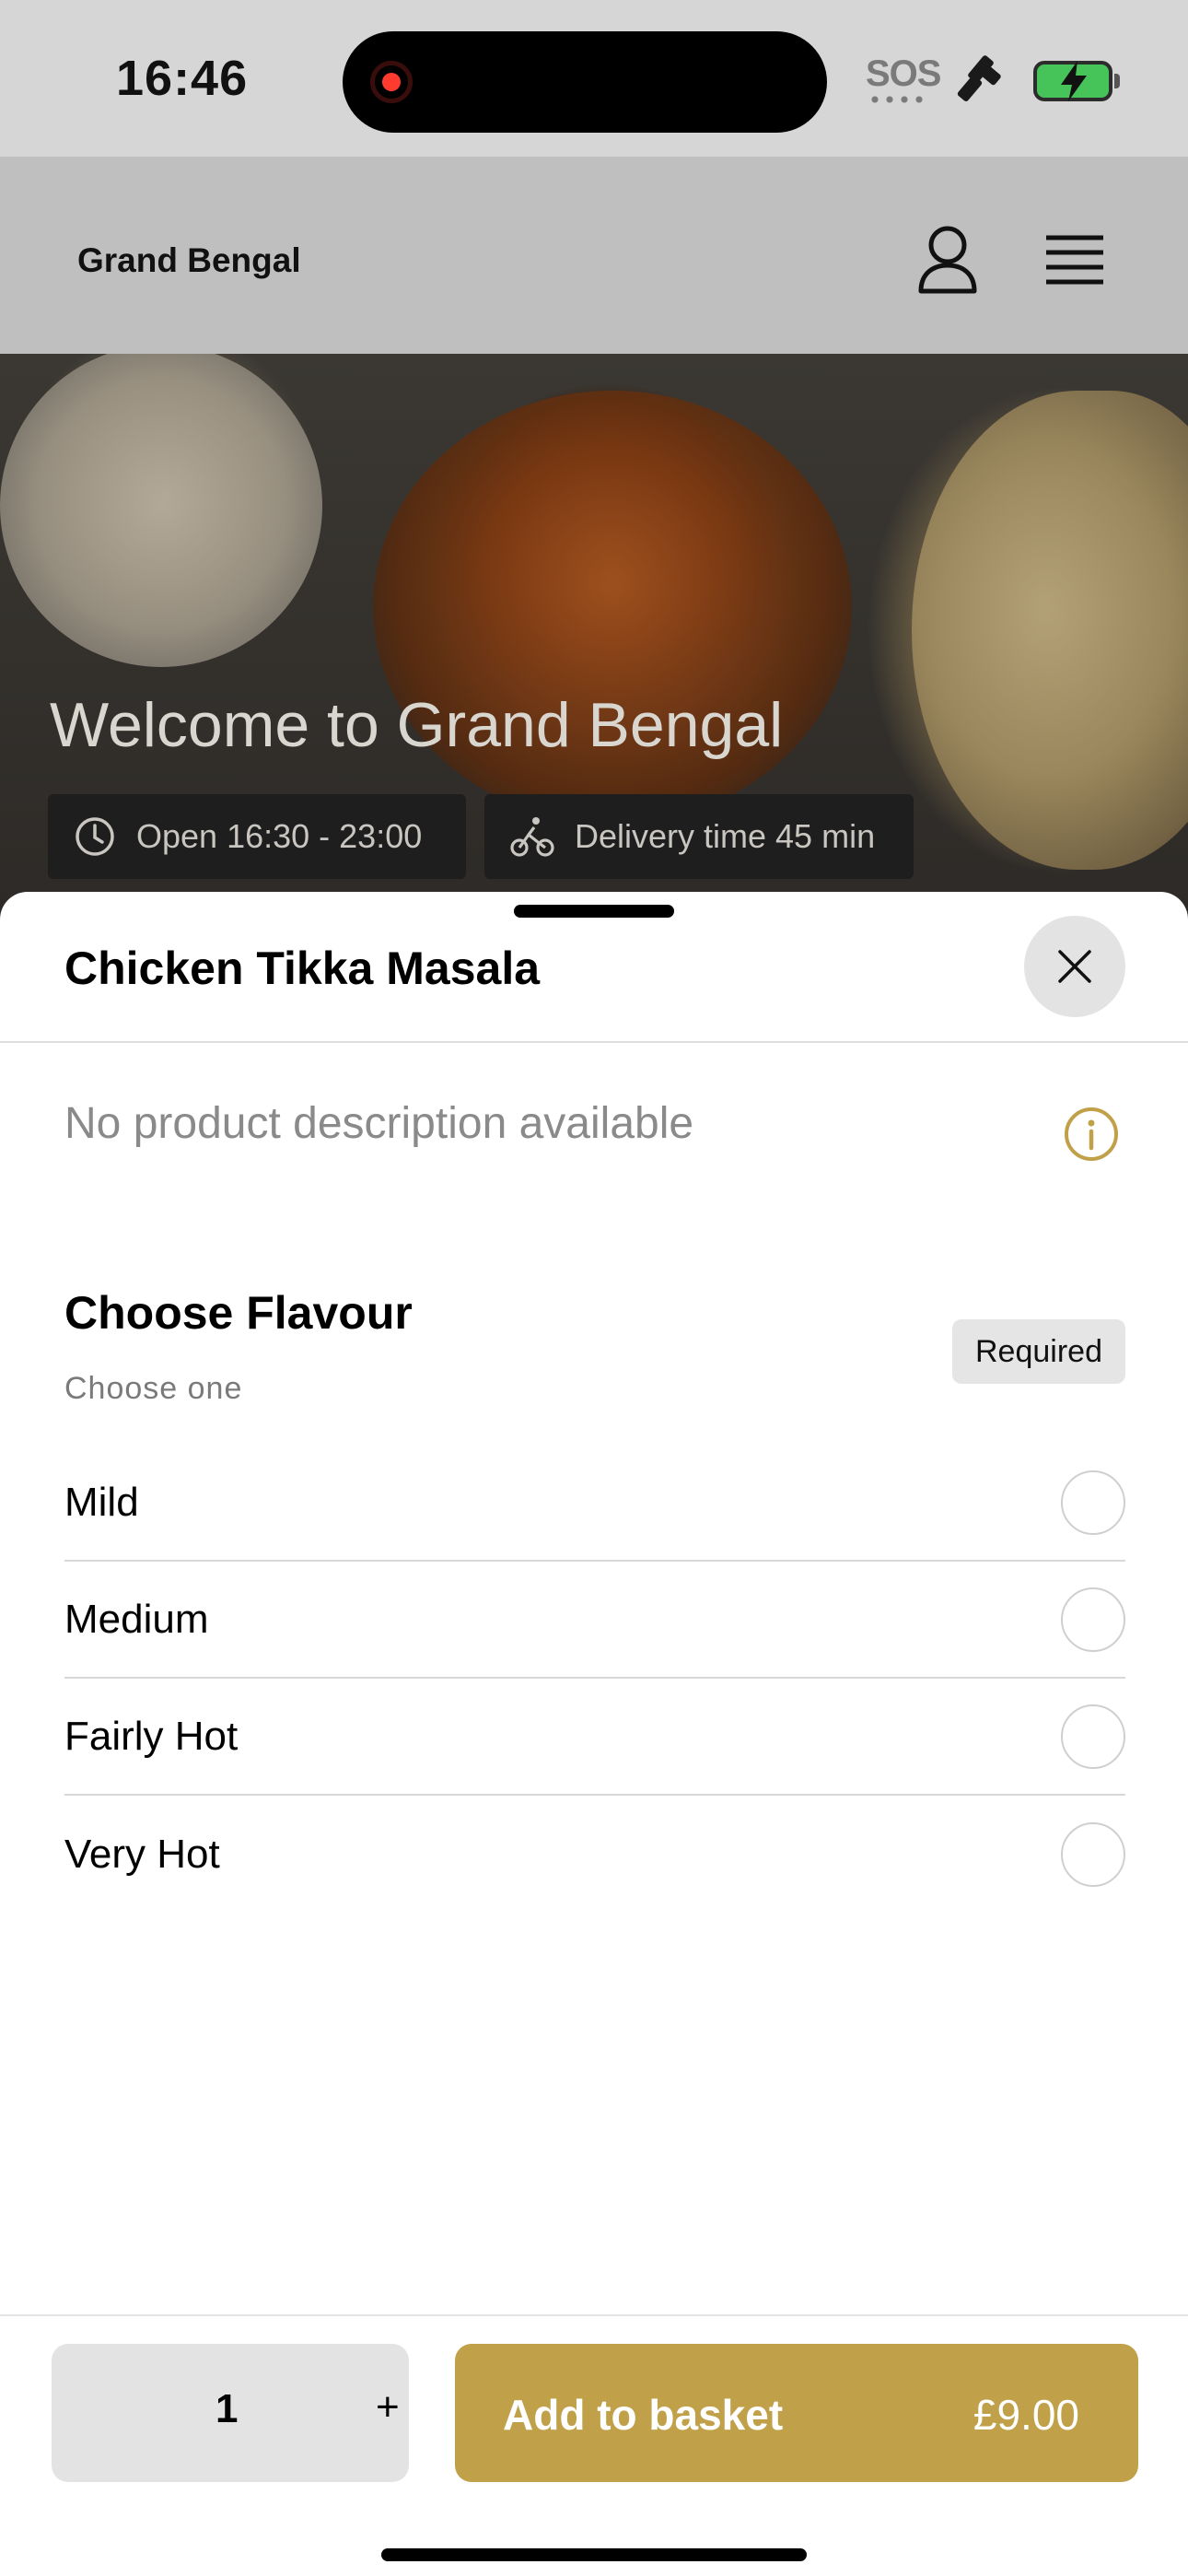  What do you see at coordinates (725, 836) in the screenshot?
I see `delivery-time-text: Delivery time 45 min` at bounding box center [725, 836].